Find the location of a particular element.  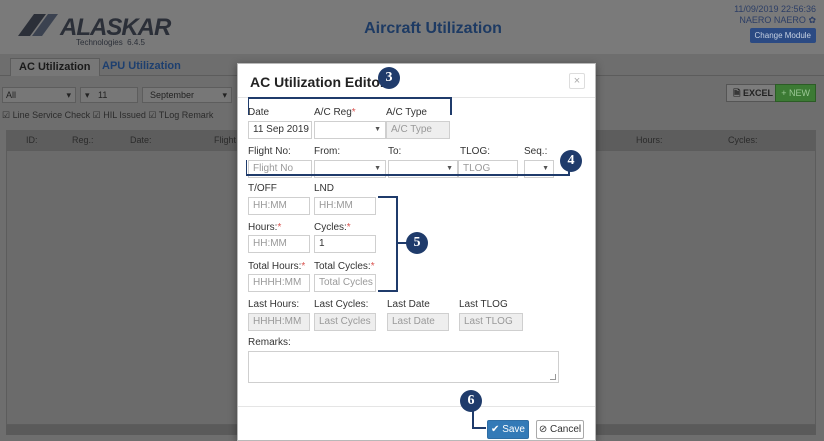

grid-col-reg: Reg.: is located at coordinates (83, 140).